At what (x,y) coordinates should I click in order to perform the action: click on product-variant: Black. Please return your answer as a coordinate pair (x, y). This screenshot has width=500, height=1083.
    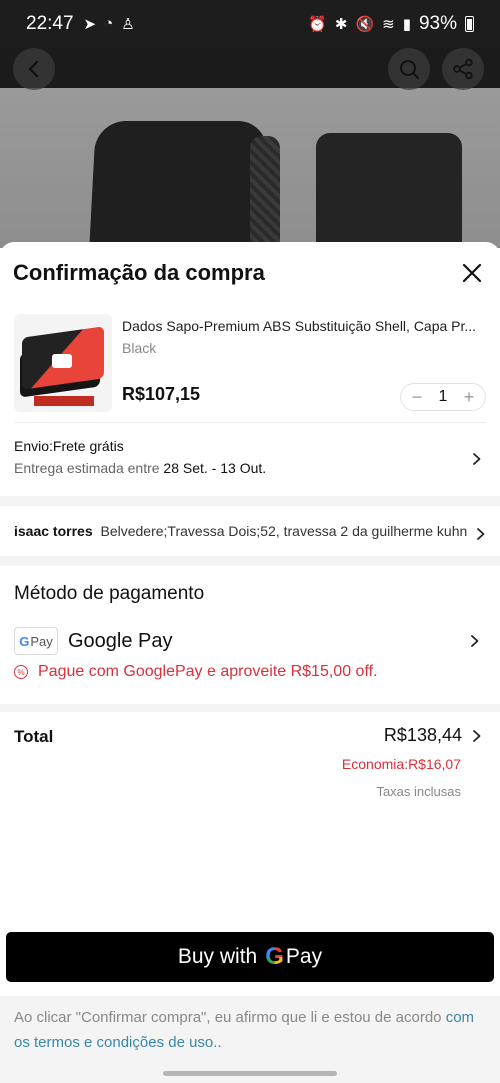
    Looking at the image, I should click on (139, 348).